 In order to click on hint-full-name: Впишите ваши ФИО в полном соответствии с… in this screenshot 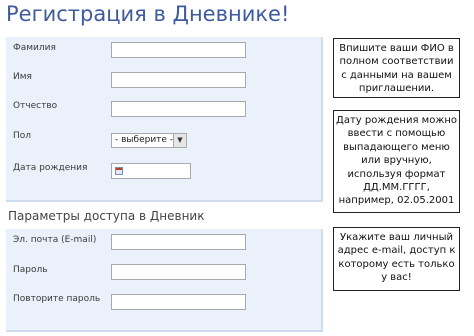, I will do `click(396, 68)`.